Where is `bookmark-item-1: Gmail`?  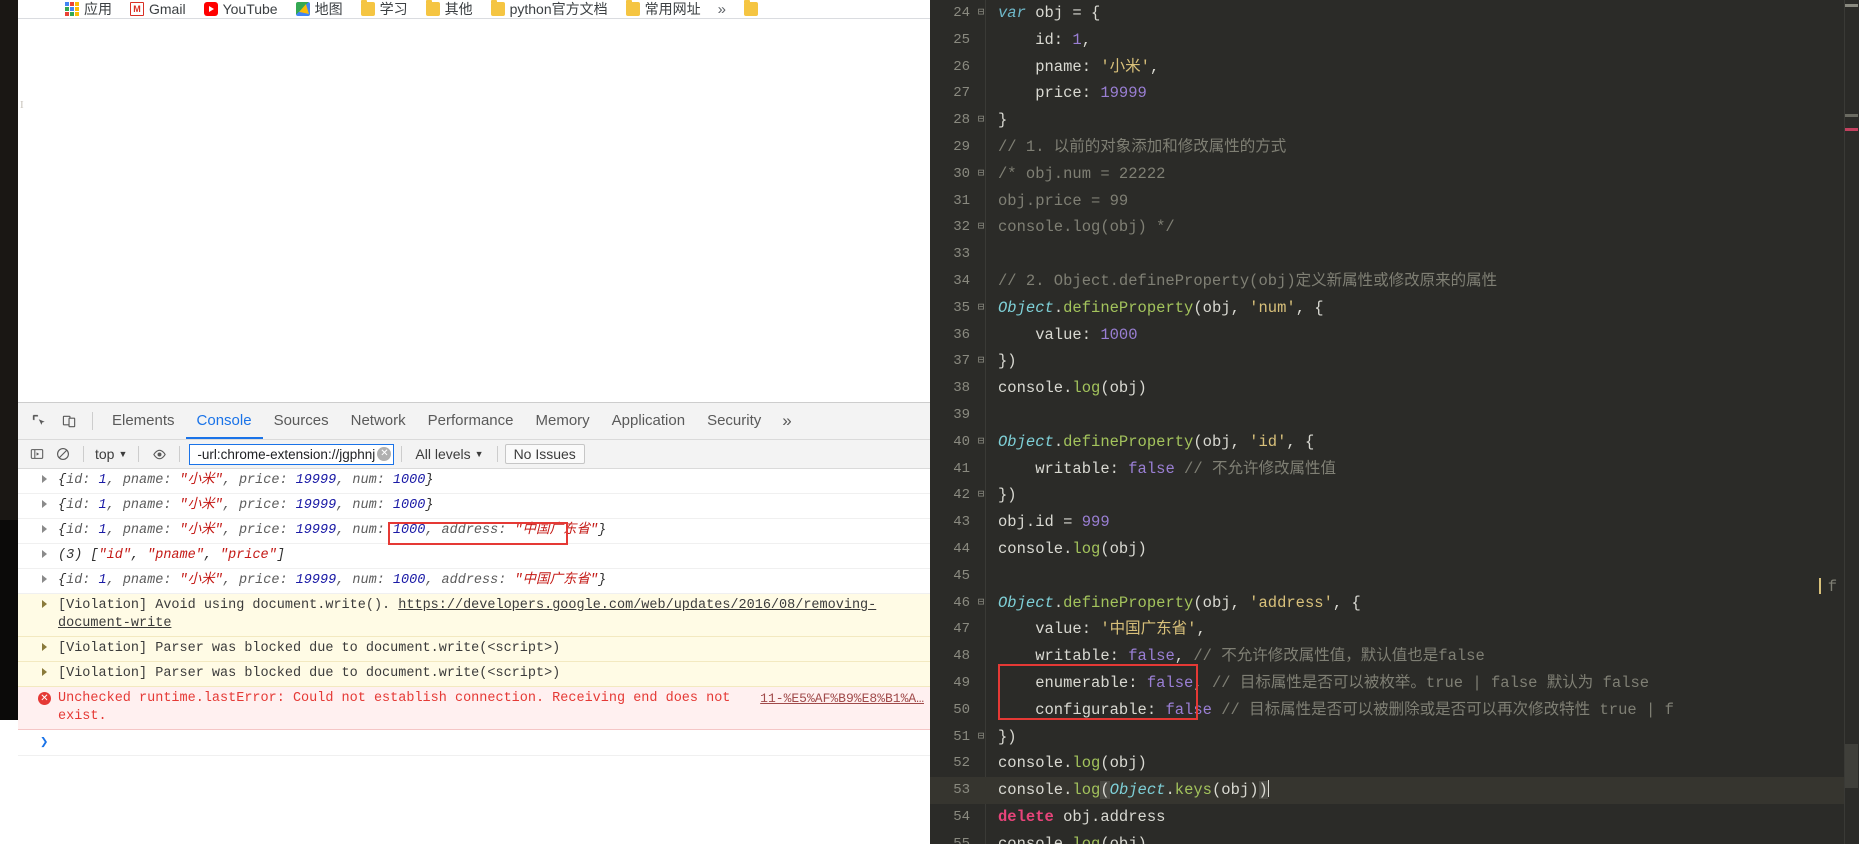
bookmark-item-1: Gmail is located at coordinates (158, 9).